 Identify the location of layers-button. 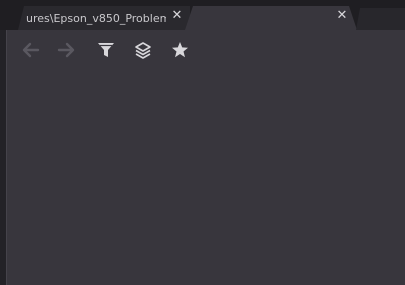
(143, 50).